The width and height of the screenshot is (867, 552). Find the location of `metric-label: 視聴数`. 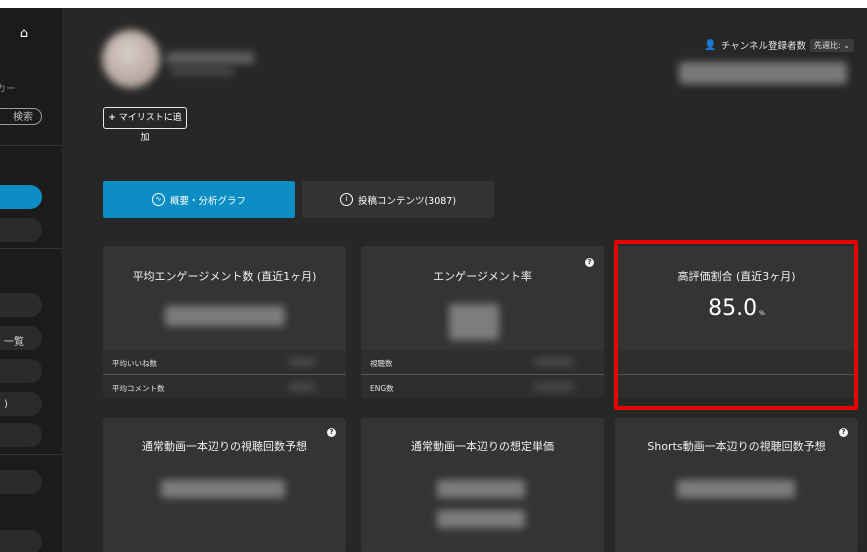

metric-label: 視聴数 is located at coordinates (381, 363).